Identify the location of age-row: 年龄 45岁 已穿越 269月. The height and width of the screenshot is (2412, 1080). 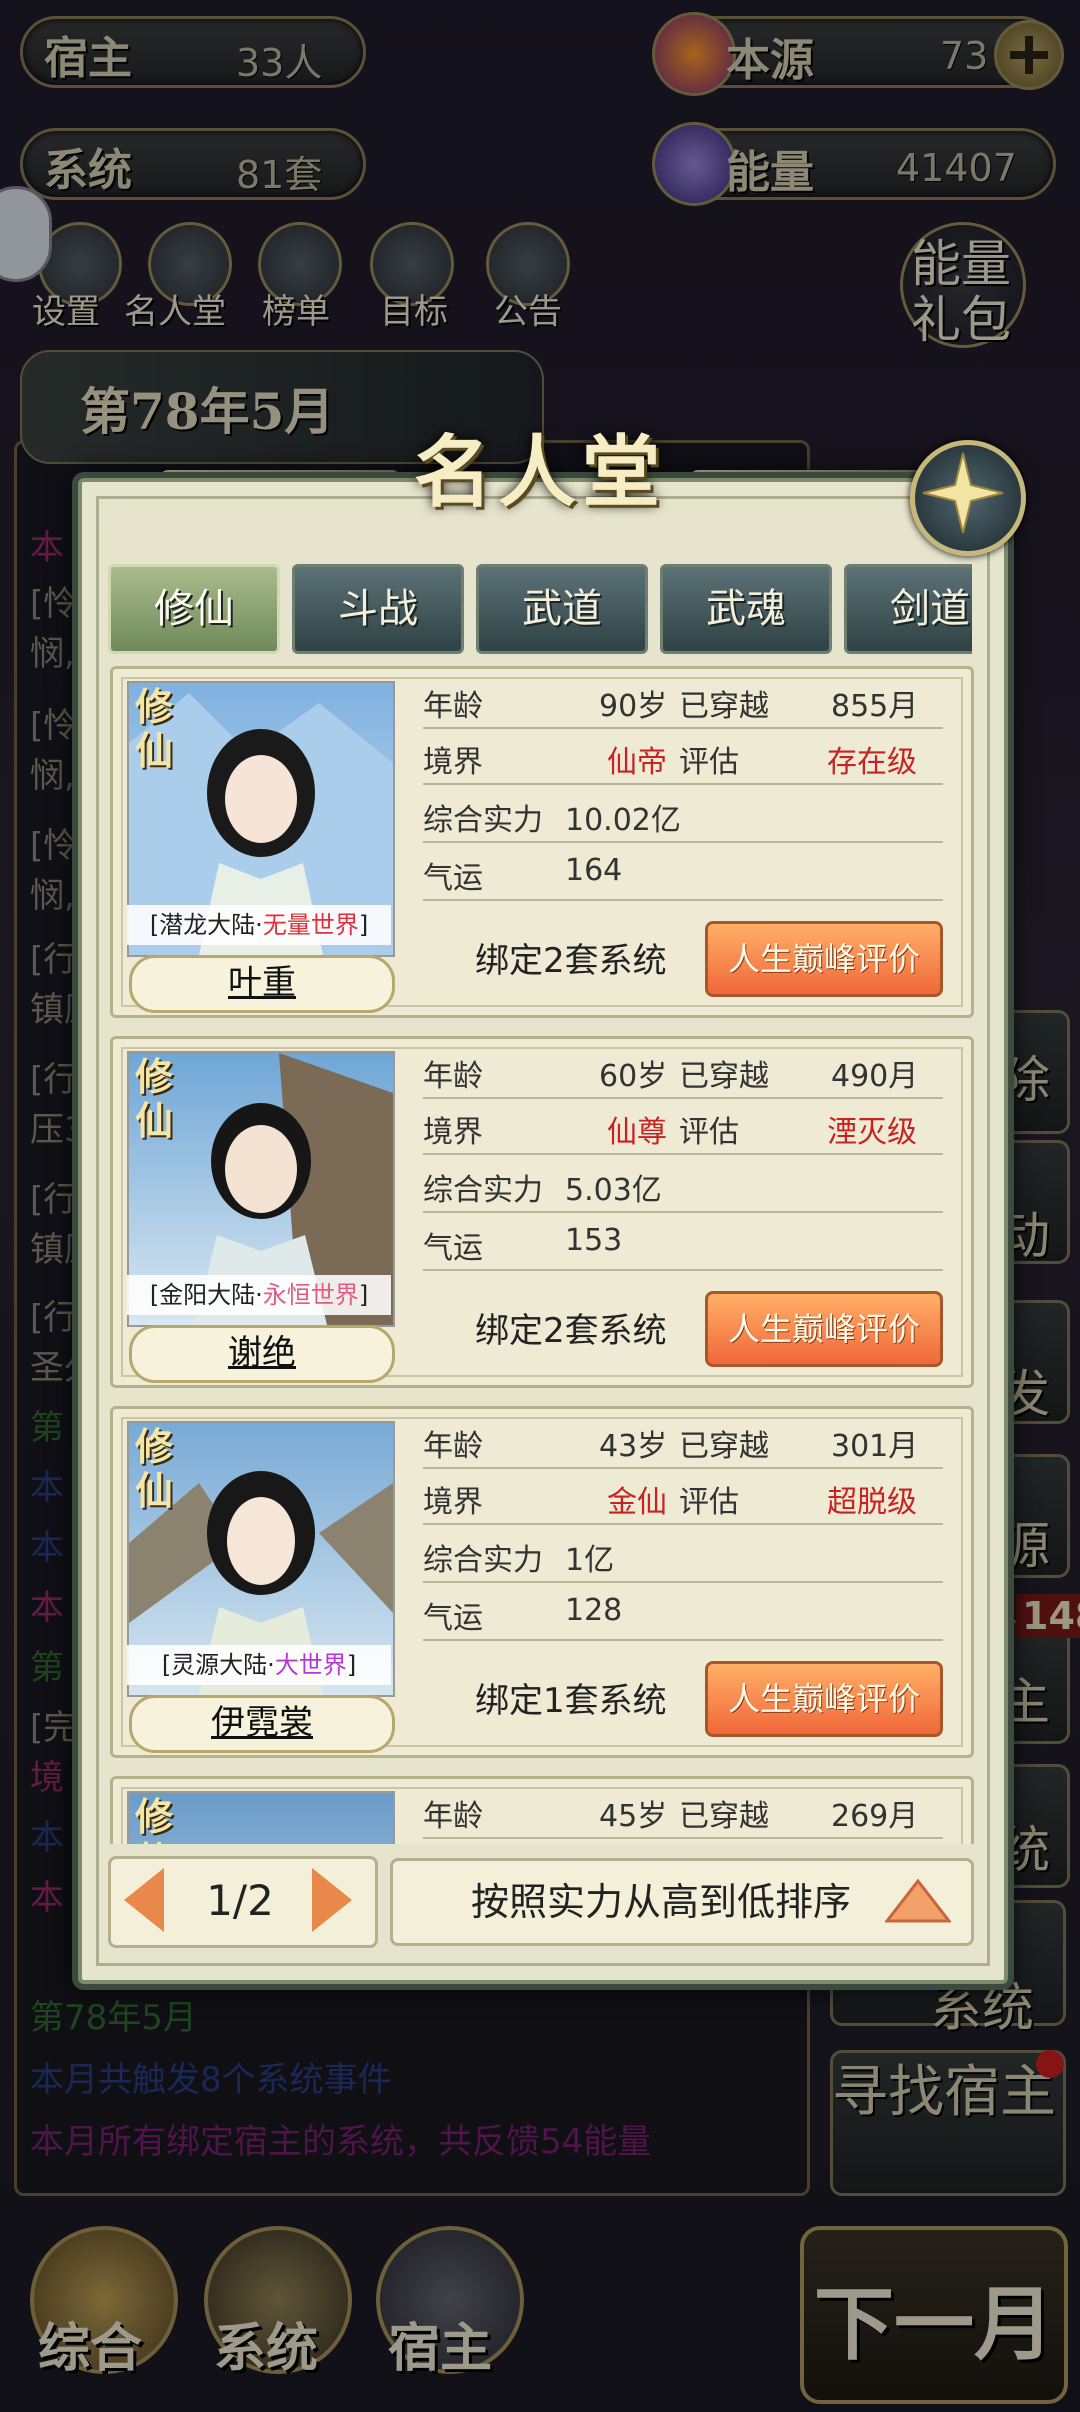
(683, 1810).